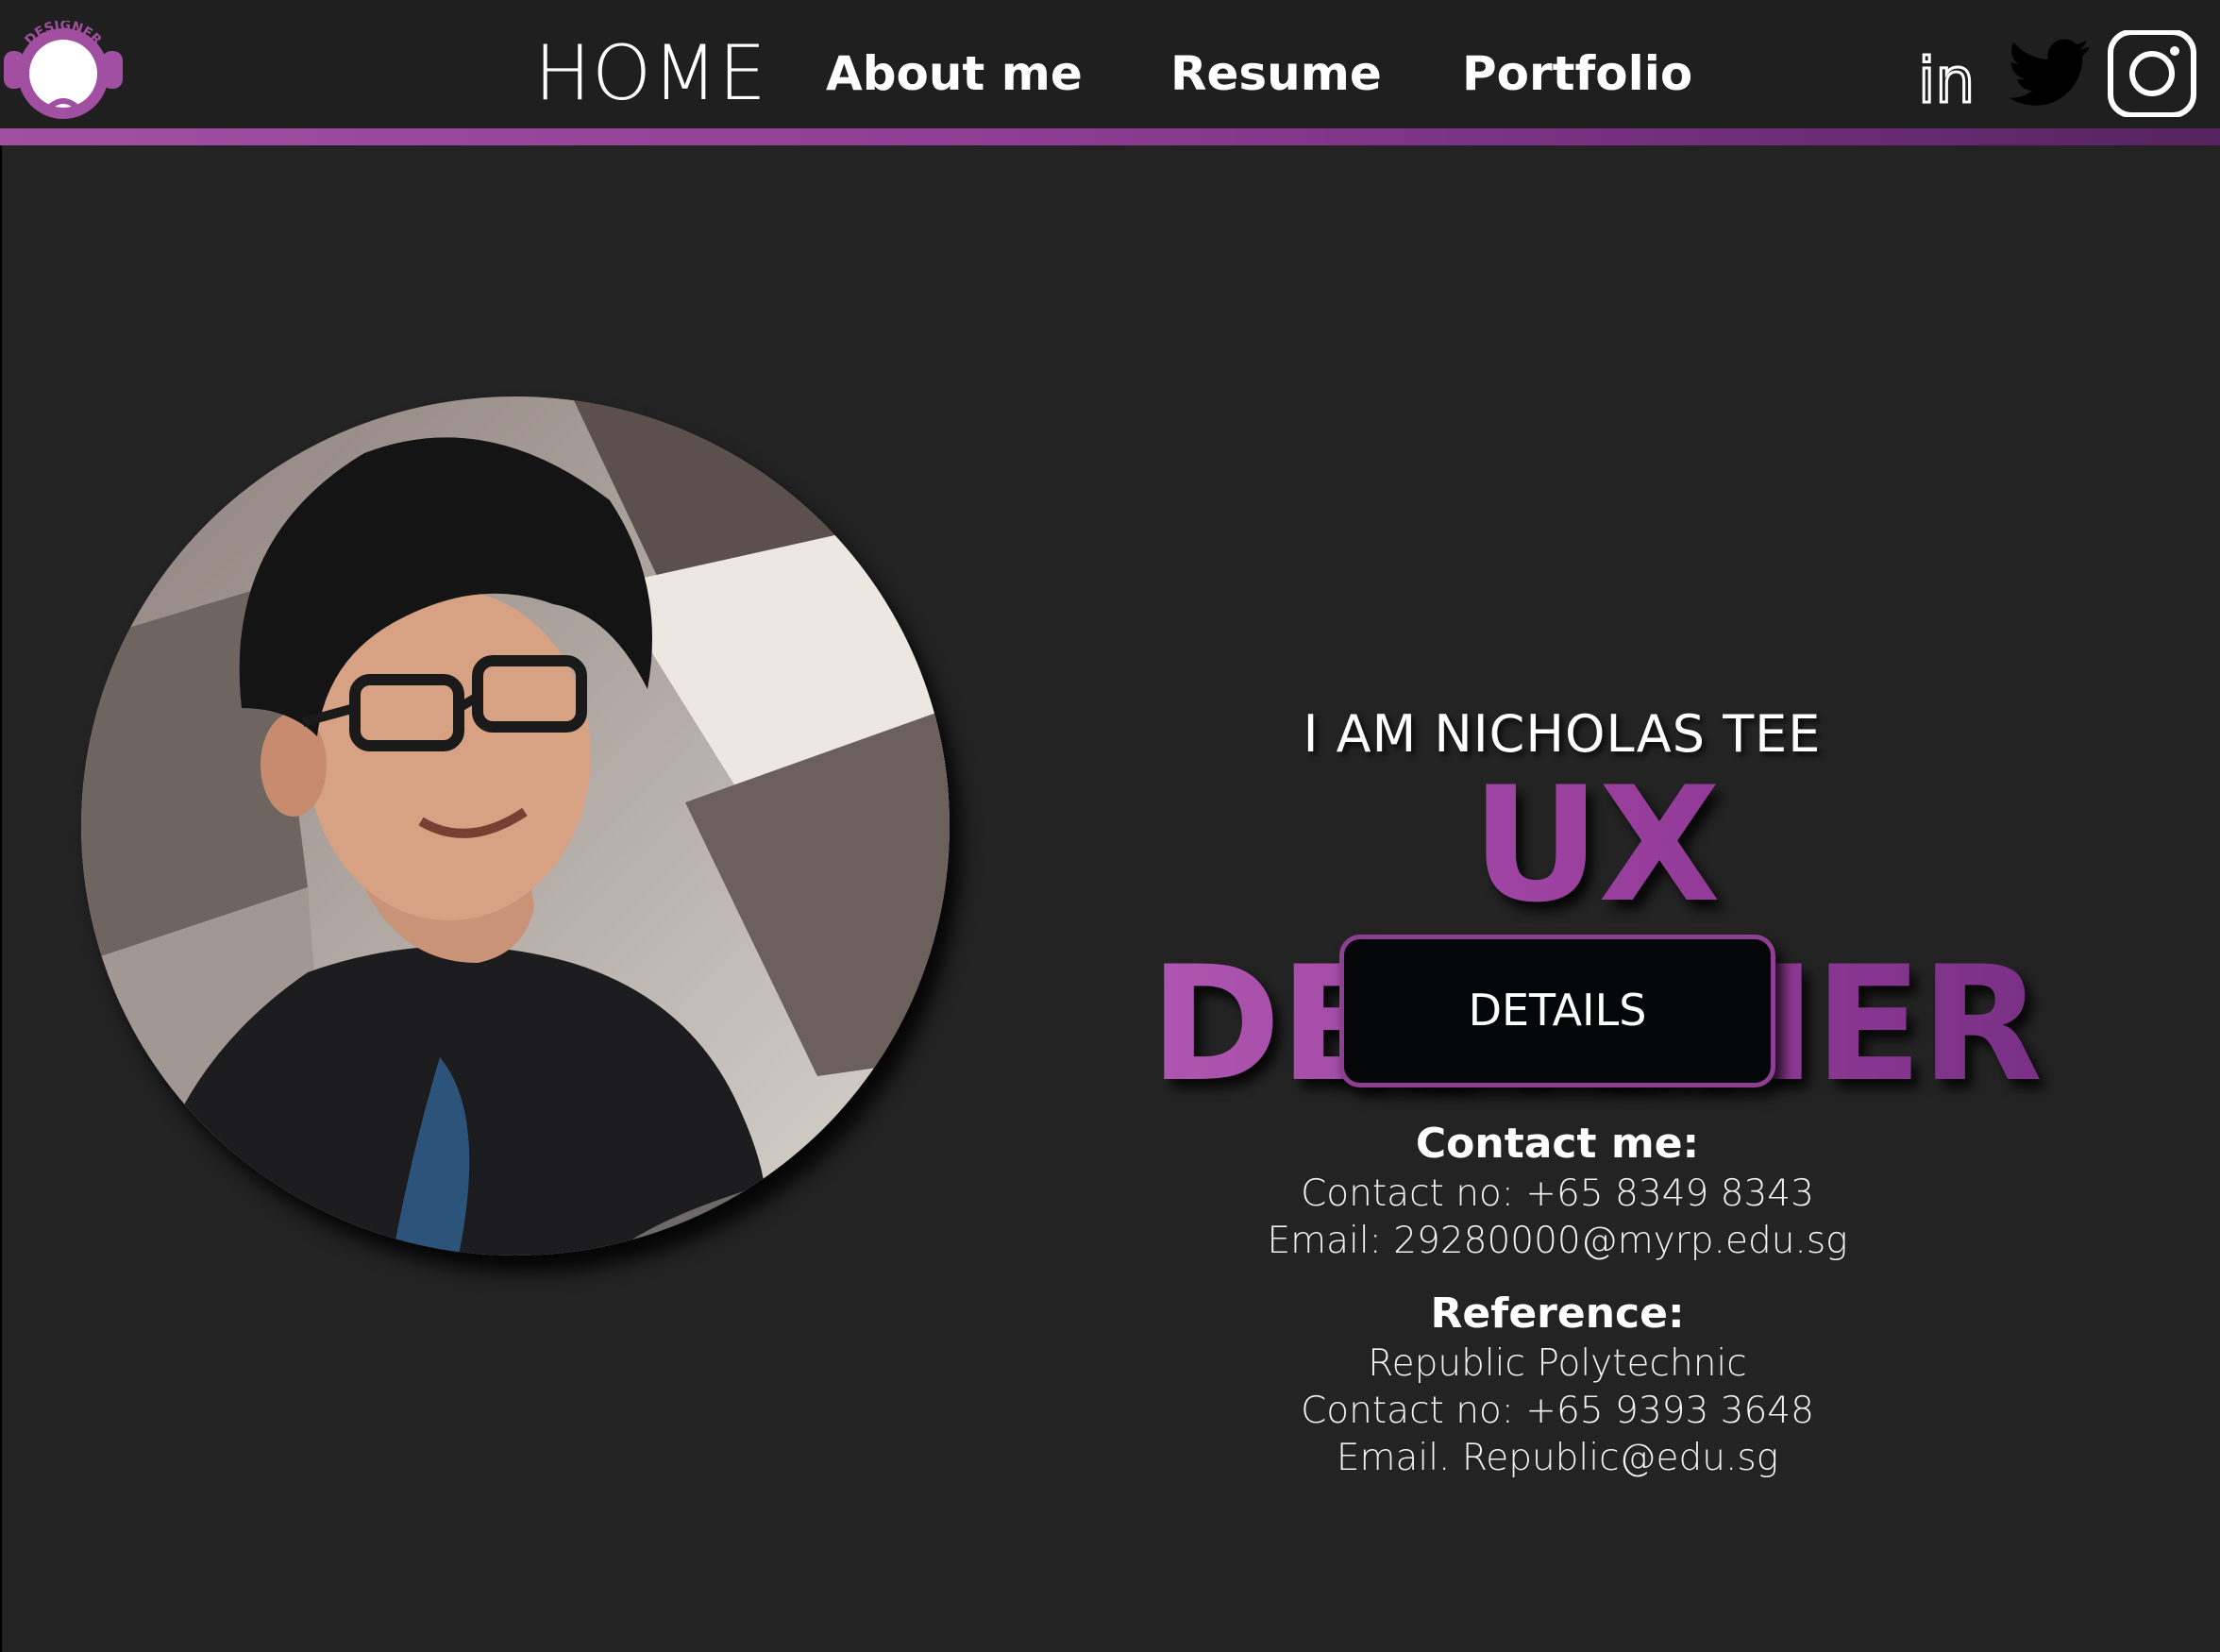 The width and height of the screenshot is (2220, 1652). Describe the element at coordinates (1557, 1458) in the screenshot. I see `reference-email: Email. Republic@edu.sg` at that location.